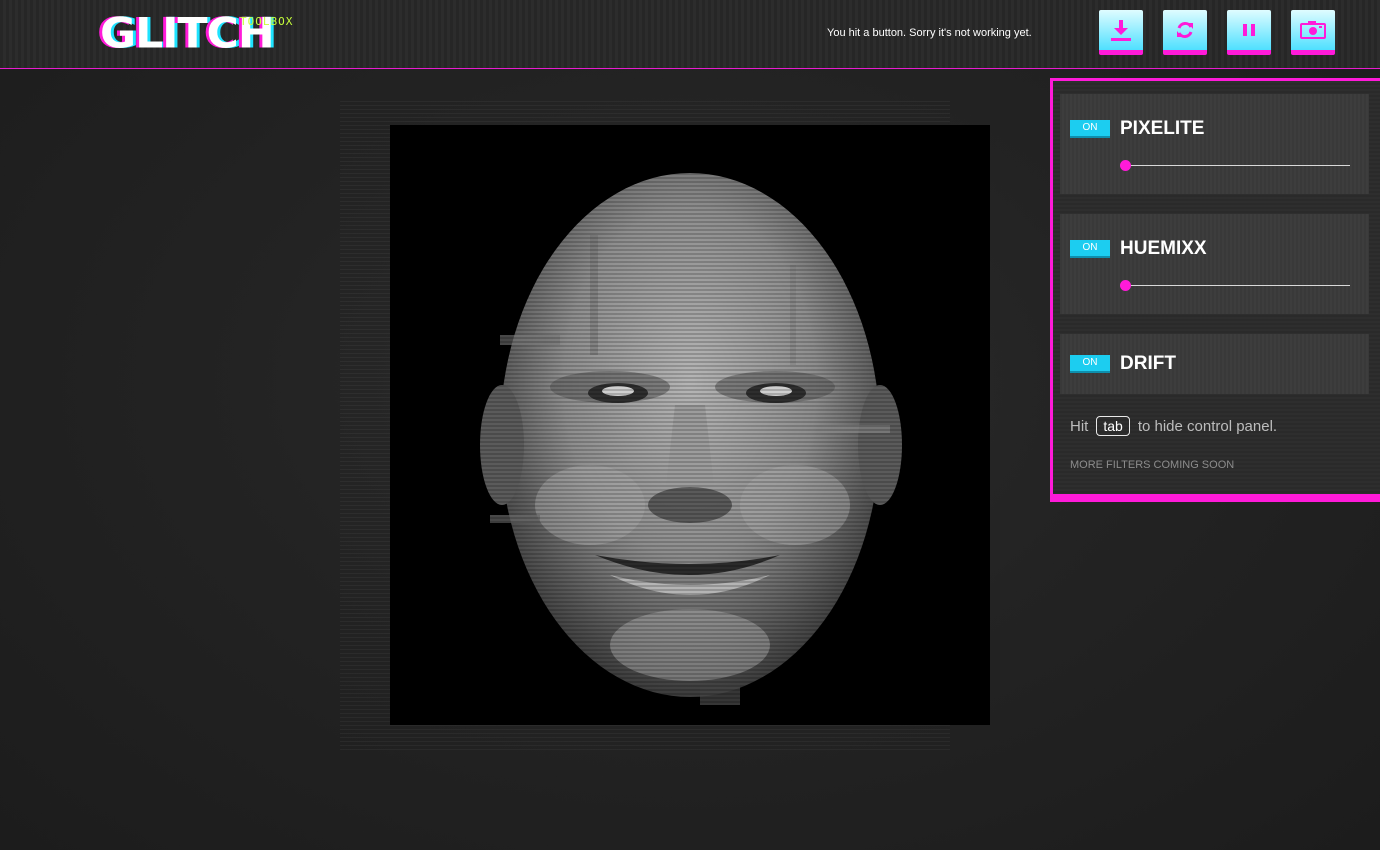  I want to click on panel-hint: Hit tab to hide control panel., so click(1173, 426).